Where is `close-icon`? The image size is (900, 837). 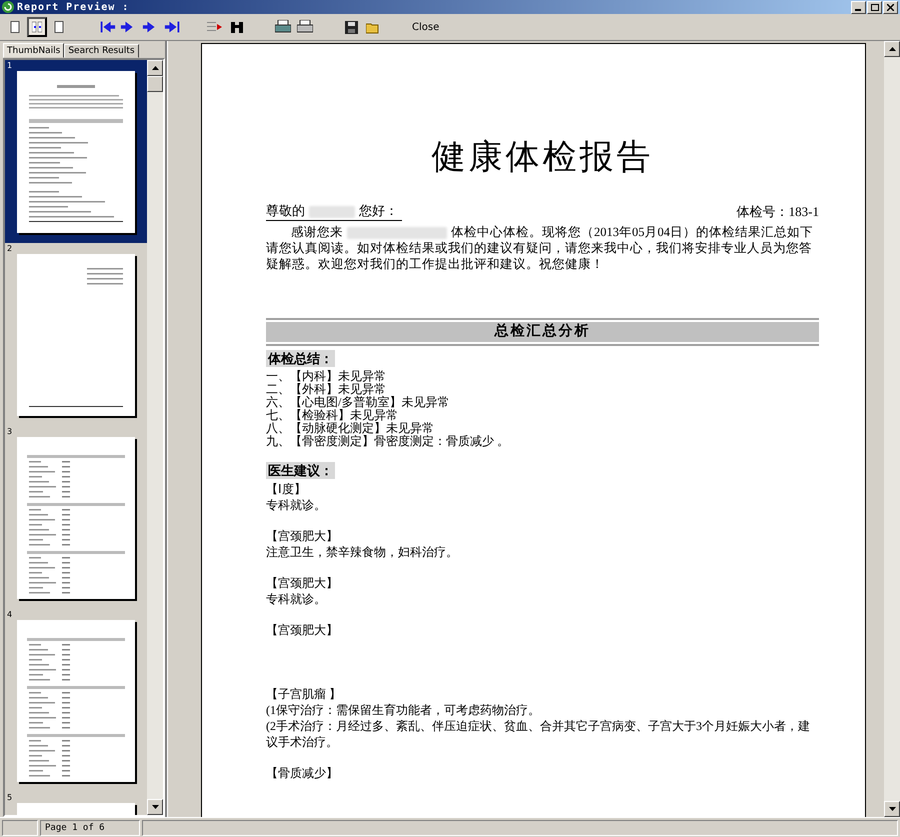
close-icon is located at coordinates (890, 7).